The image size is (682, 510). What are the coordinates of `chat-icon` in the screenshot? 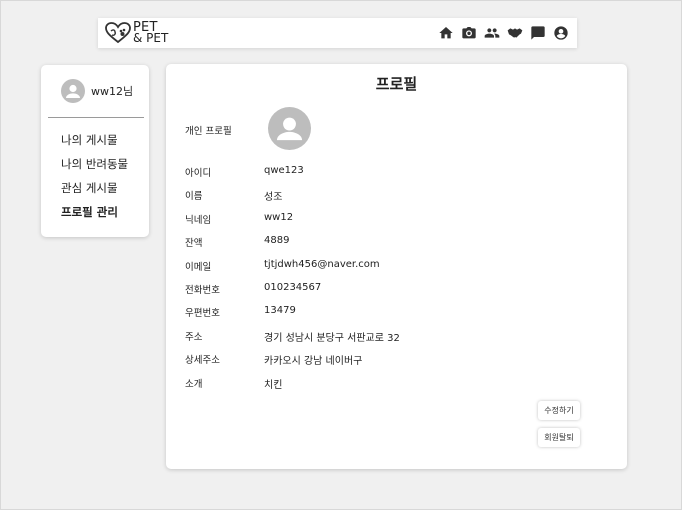 It's located at (538, 33).